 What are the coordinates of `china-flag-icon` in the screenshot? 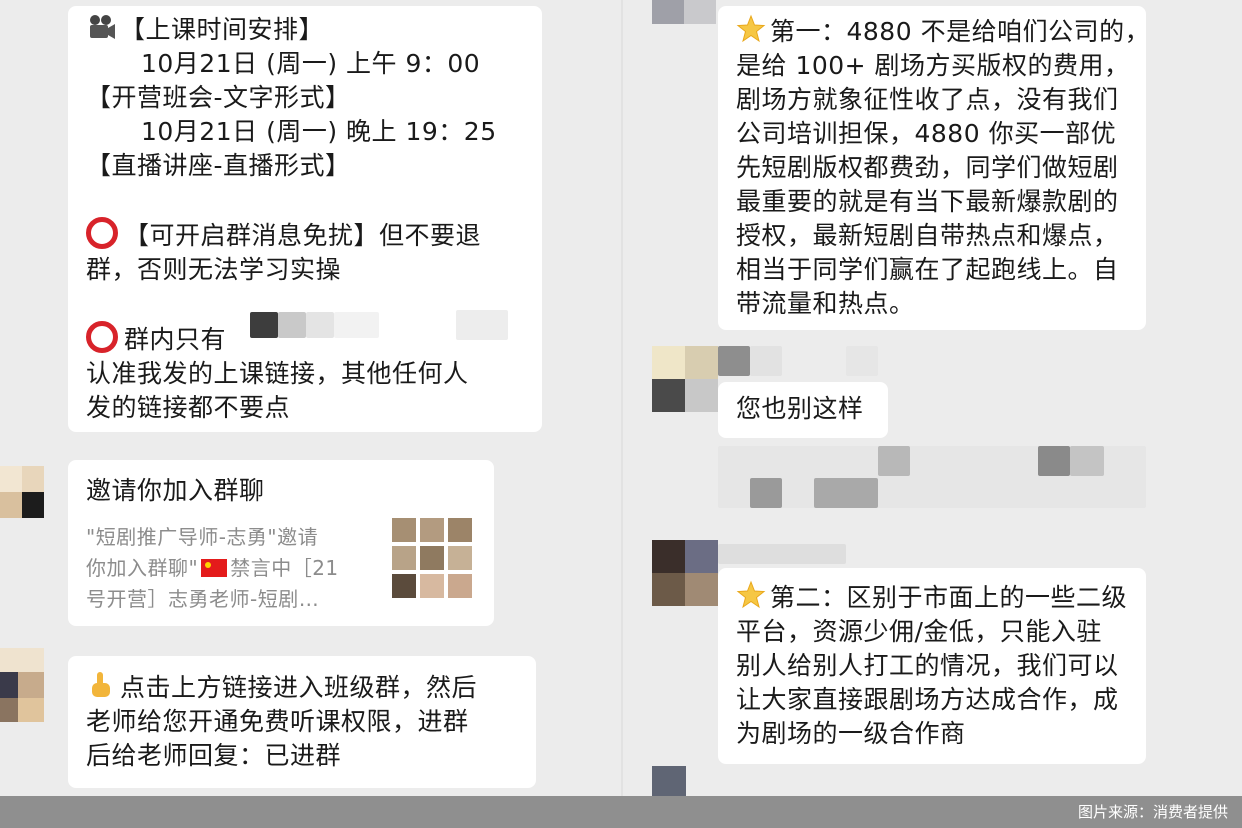 It's located at (214, 568).